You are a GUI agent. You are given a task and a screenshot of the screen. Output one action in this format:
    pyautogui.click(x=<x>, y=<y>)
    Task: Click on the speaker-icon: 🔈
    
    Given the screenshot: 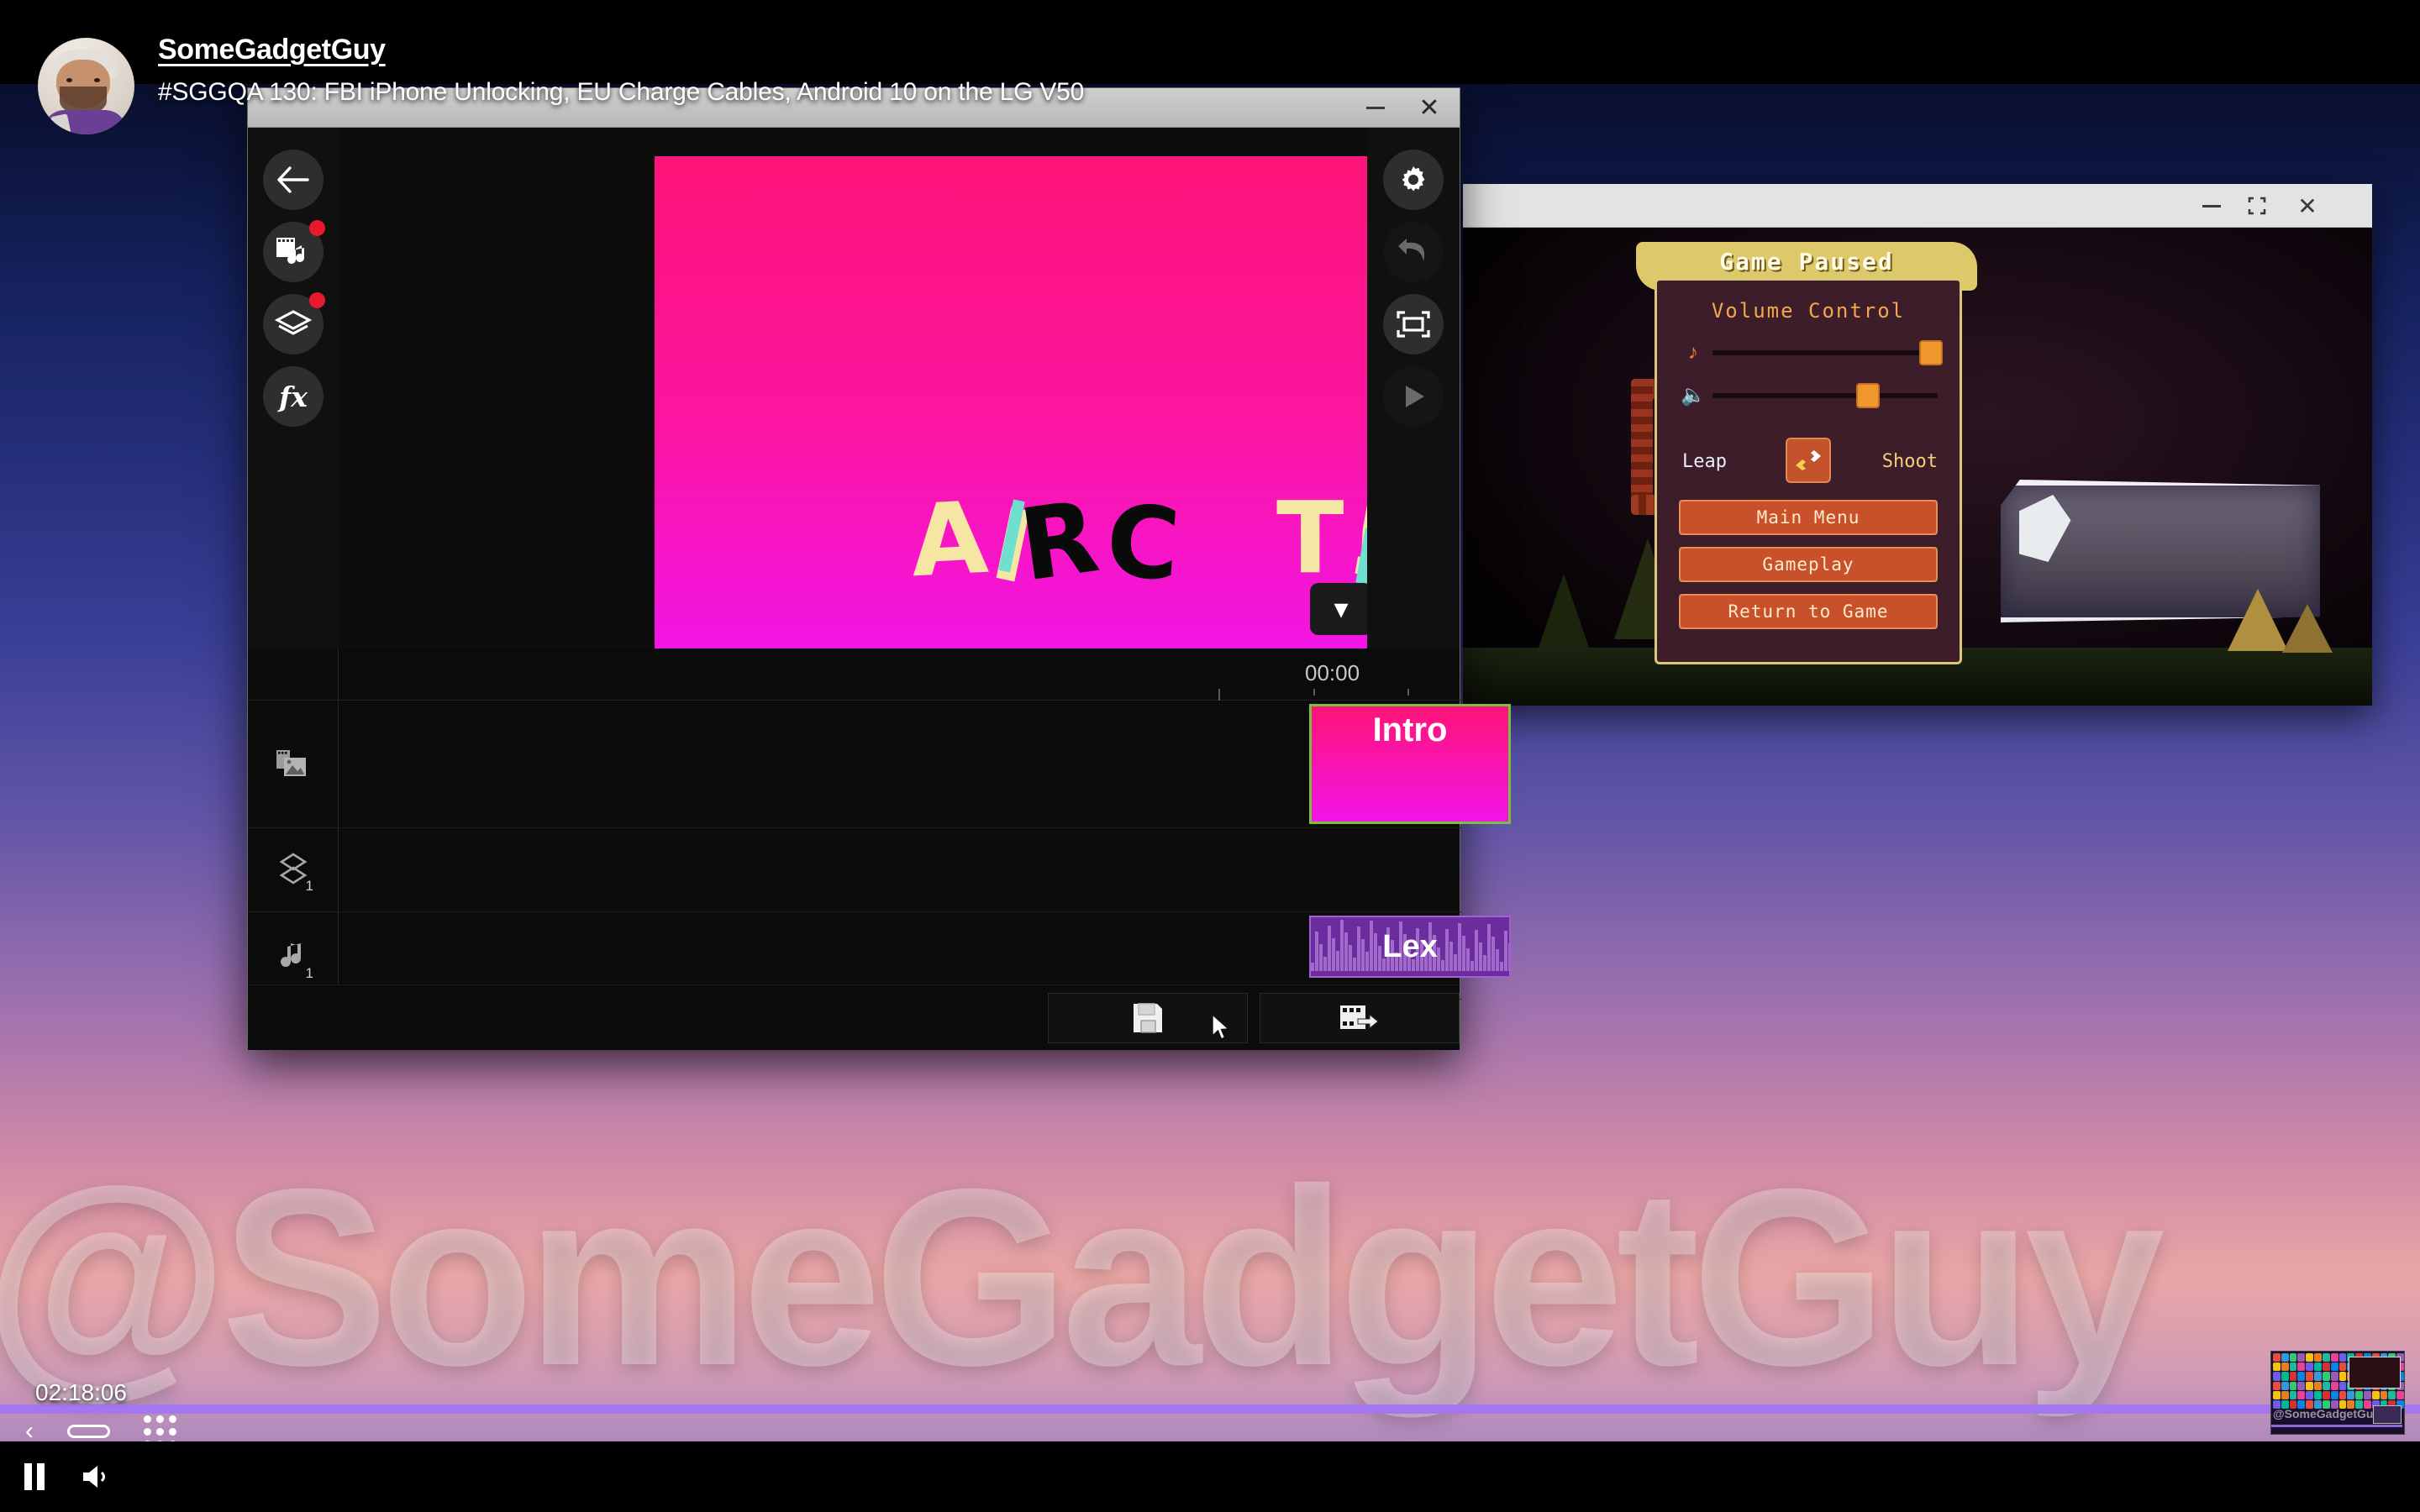 What is the action you would take?
    pyautogui.click(x=1693, y=395)
    